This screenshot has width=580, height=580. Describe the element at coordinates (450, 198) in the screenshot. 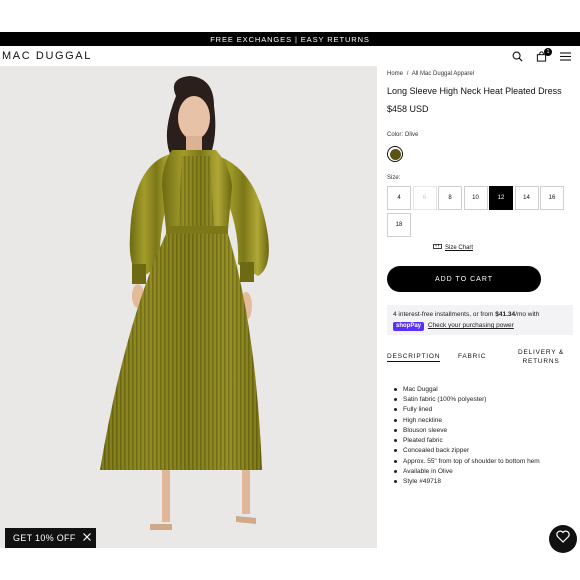

I see `size-option: 8` at that location.